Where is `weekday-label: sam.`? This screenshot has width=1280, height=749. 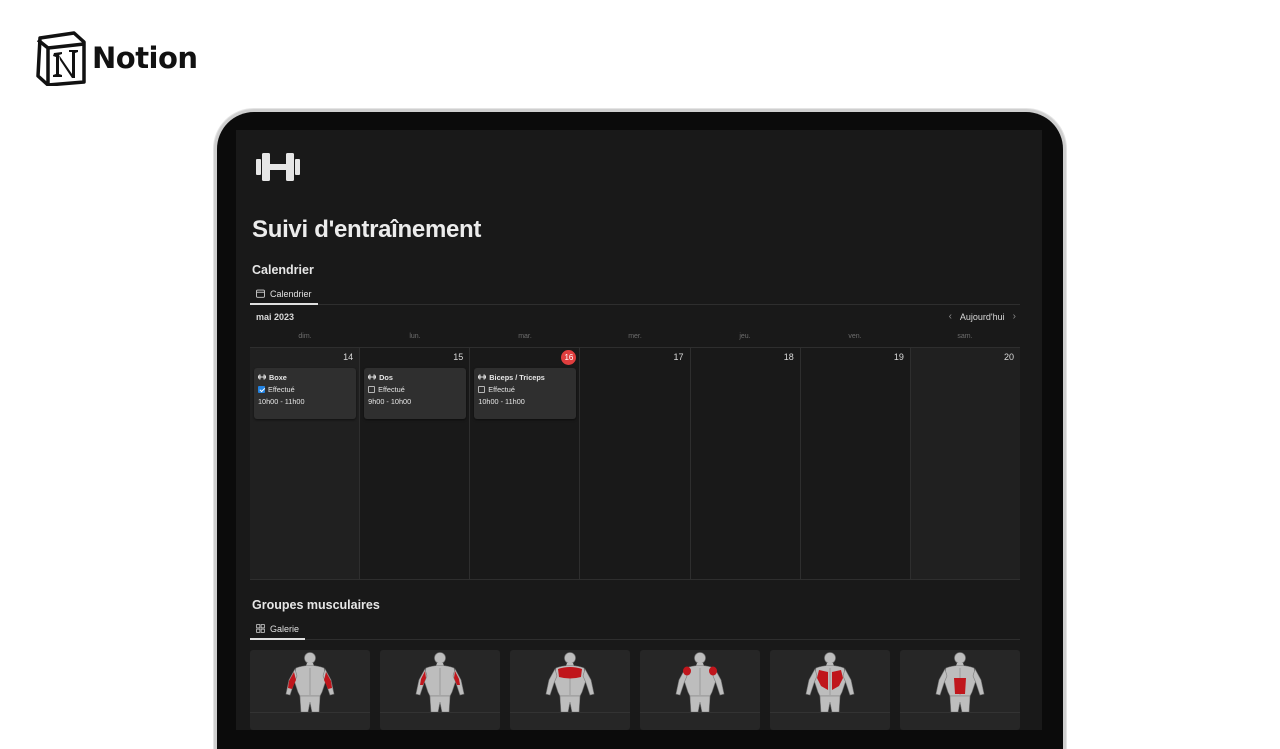
weekday-label: sam. is located at coordinates (965, 336).